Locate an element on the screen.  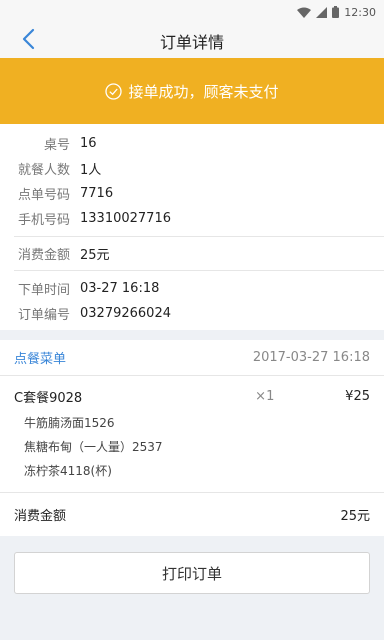
item-qty: ×1 is located at coordinates (265, 396).